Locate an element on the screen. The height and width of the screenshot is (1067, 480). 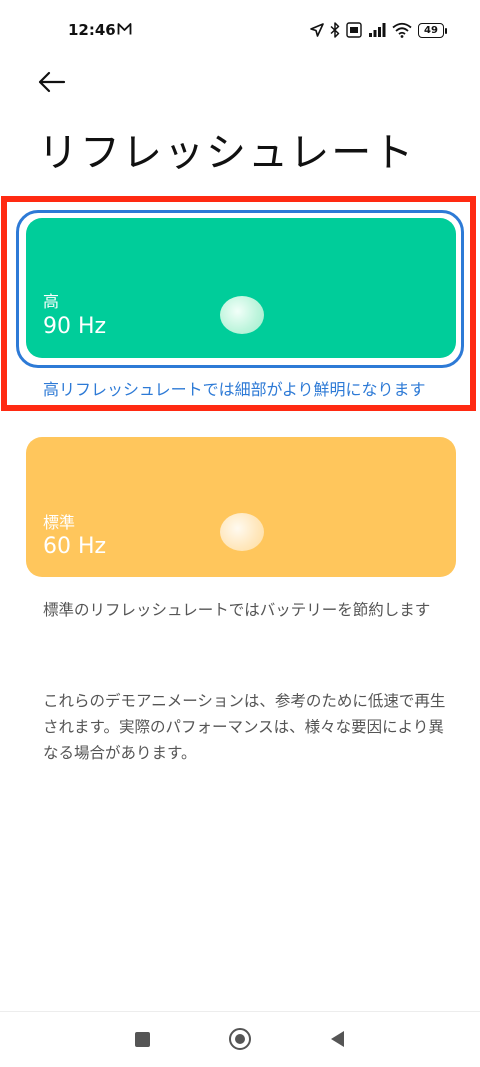
animation-ball-standard is located at coordinates (242, 532).